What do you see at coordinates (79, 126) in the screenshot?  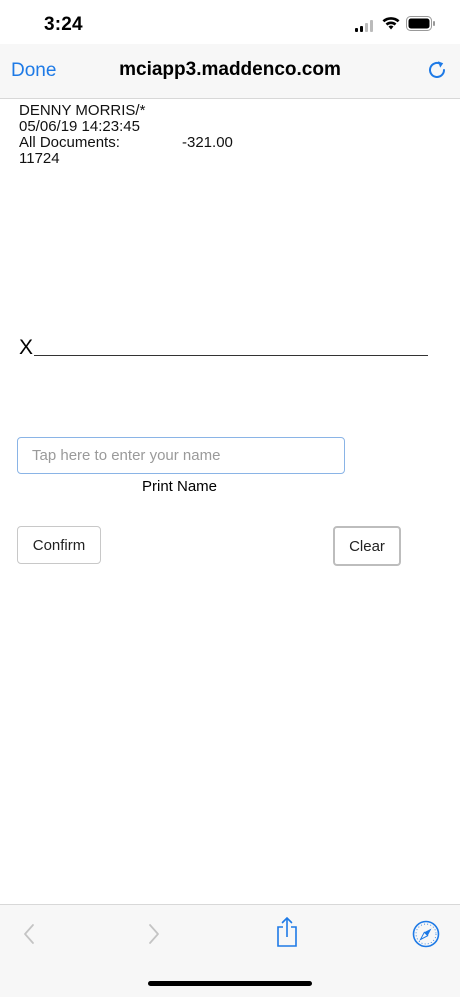 I see `document-timestamp: 05/06/19 14:23:45` at bounding box center [79, 126].